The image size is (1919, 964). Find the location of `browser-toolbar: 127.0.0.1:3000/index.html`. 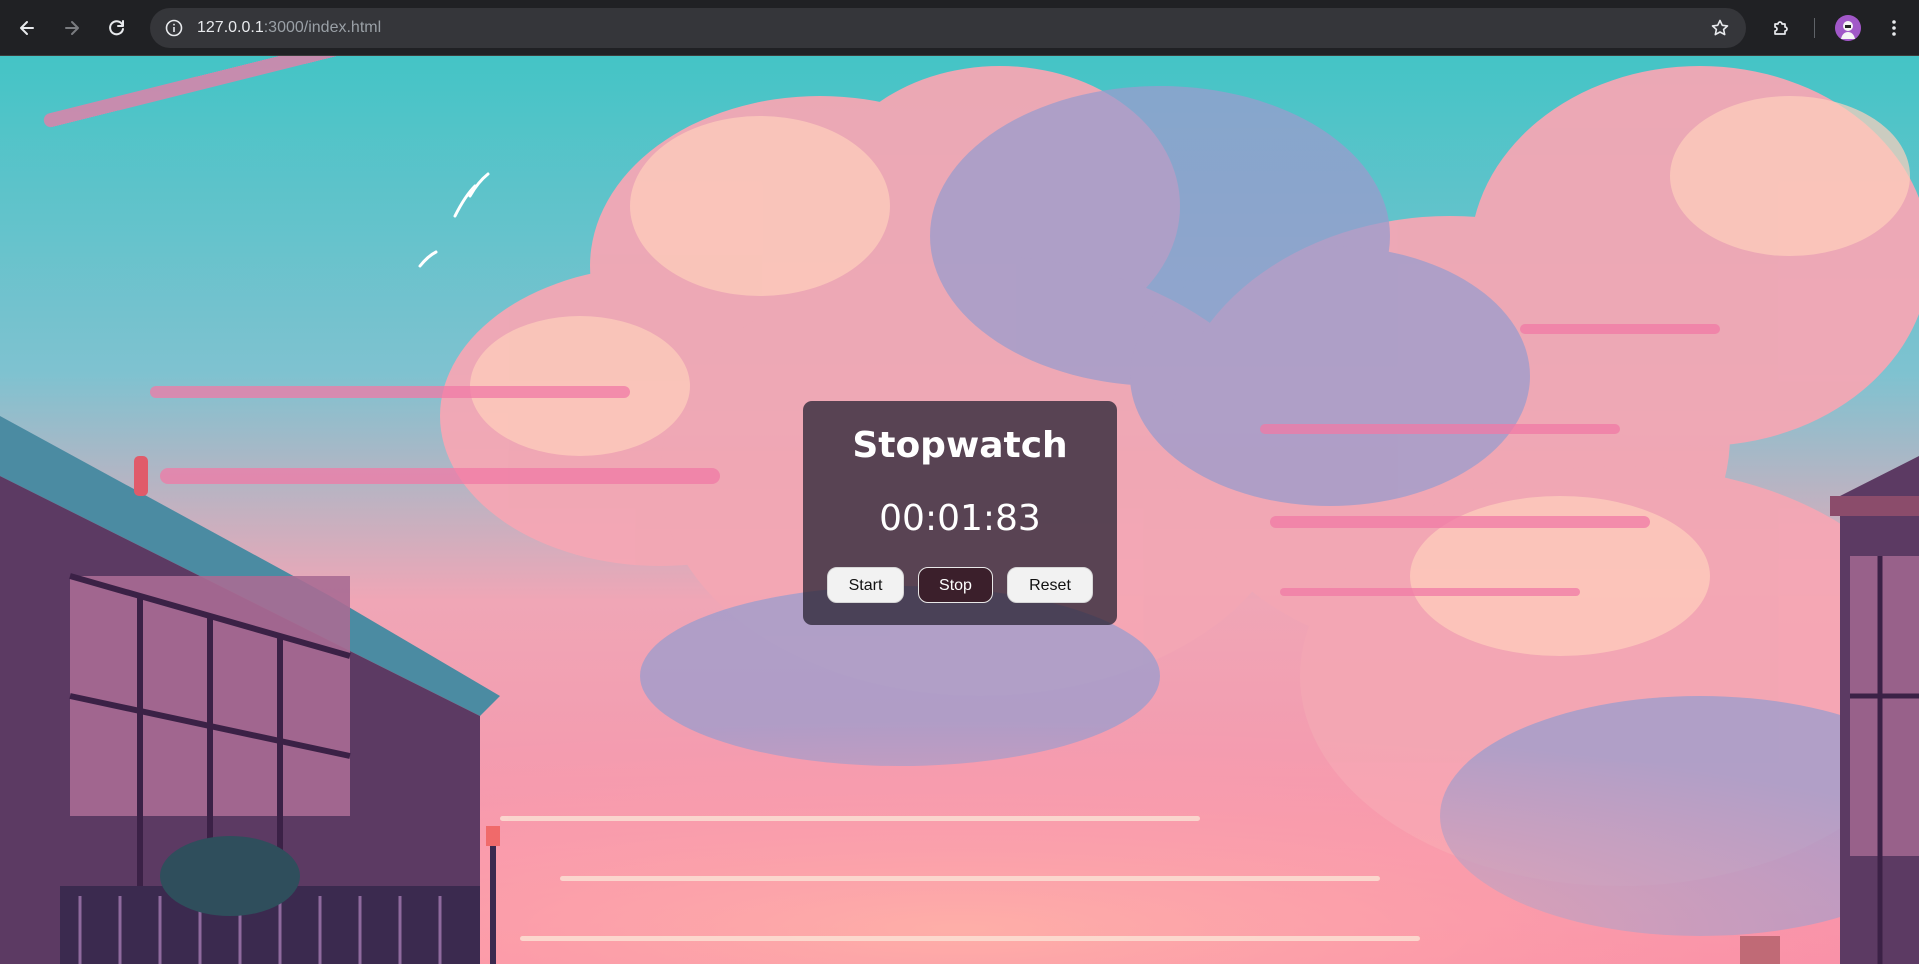

browser-toolbar: 127.0.0.1:3000/index.html is located at coordinates (959, 28).